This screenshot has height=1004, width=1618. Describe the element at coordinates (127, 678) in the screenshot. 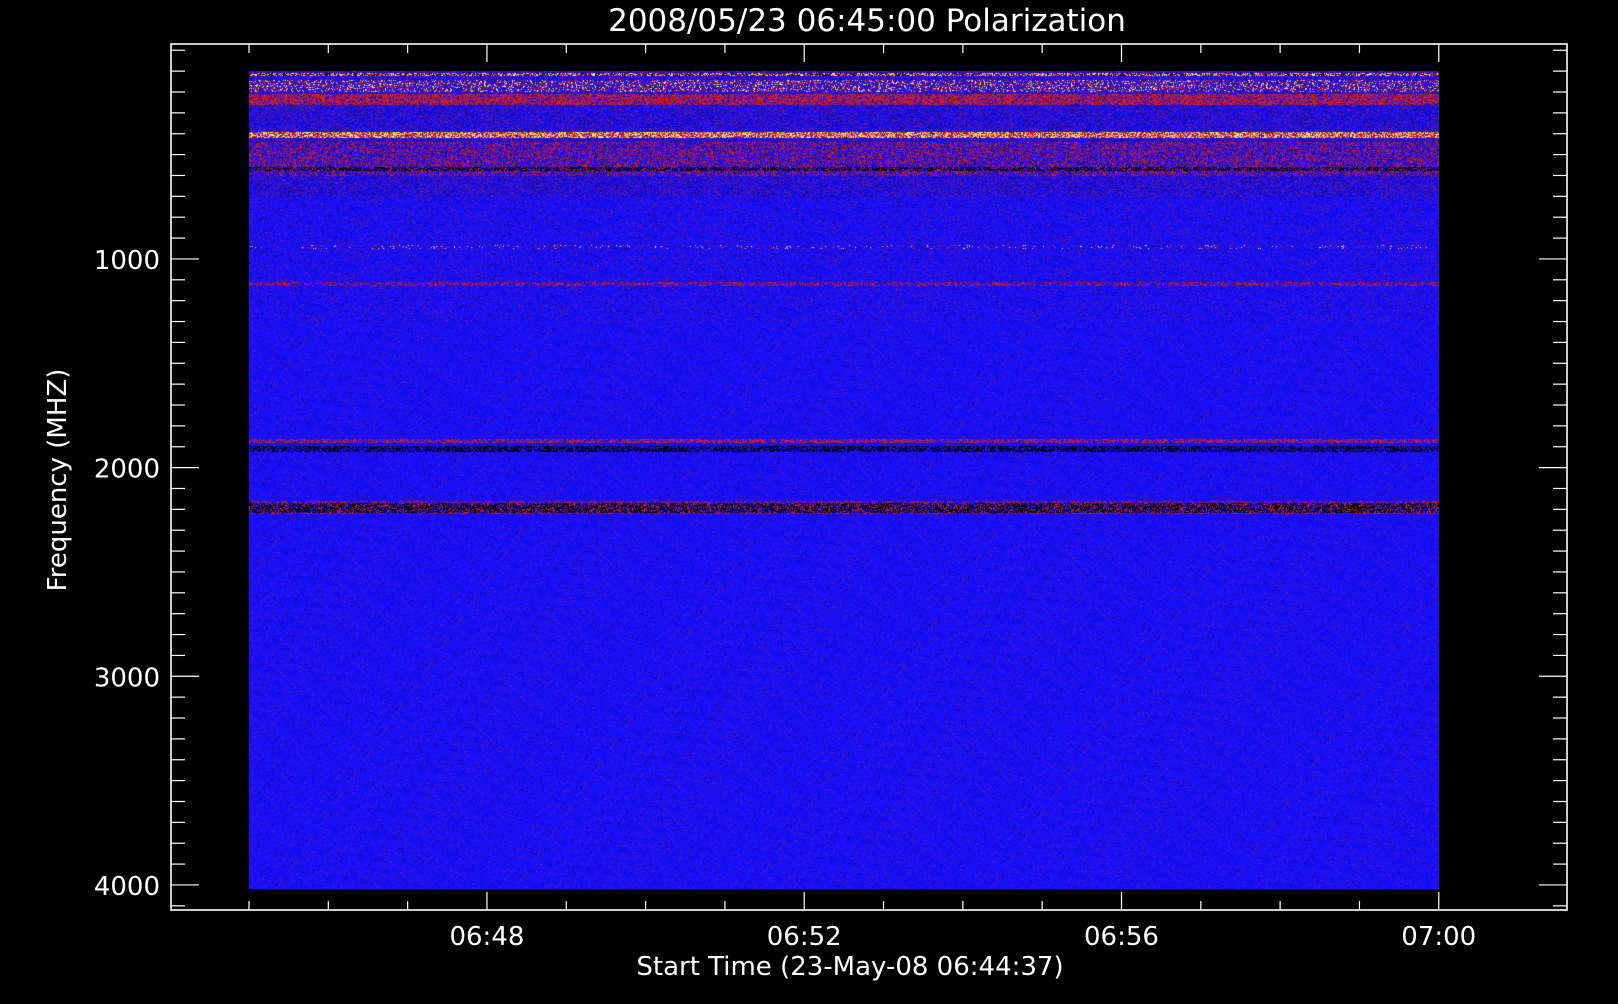

I see `y-tick-label: 3000` at that location.